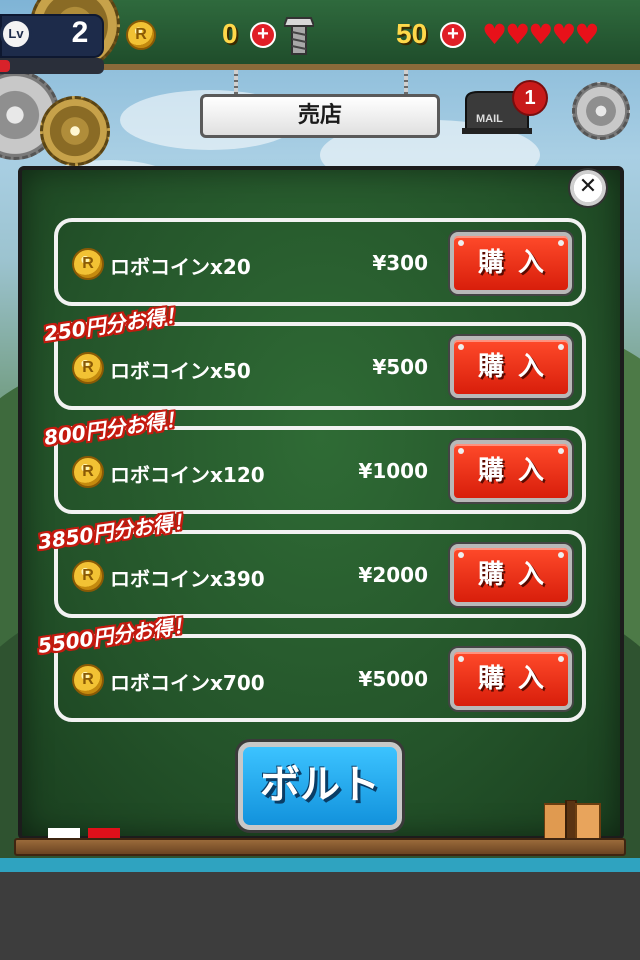 This screenshot has width=640, height=960. Describe the element at coordinates (180, 267) in the screenshot. I see `item-name: ロボコインx20` at that location.